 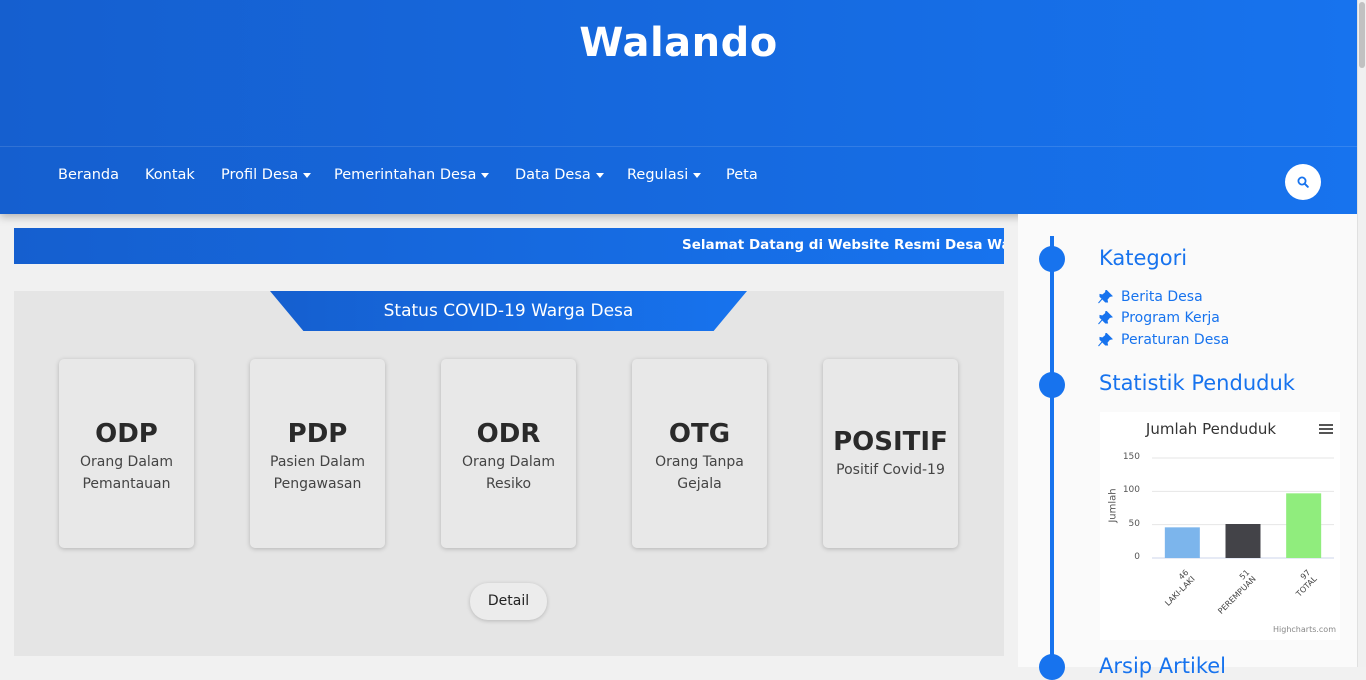 What do you see at coordinates (1175, 340) in the screenshot?
I see `category-label: Peraturan Desa` at bounding box center [1175, 340].